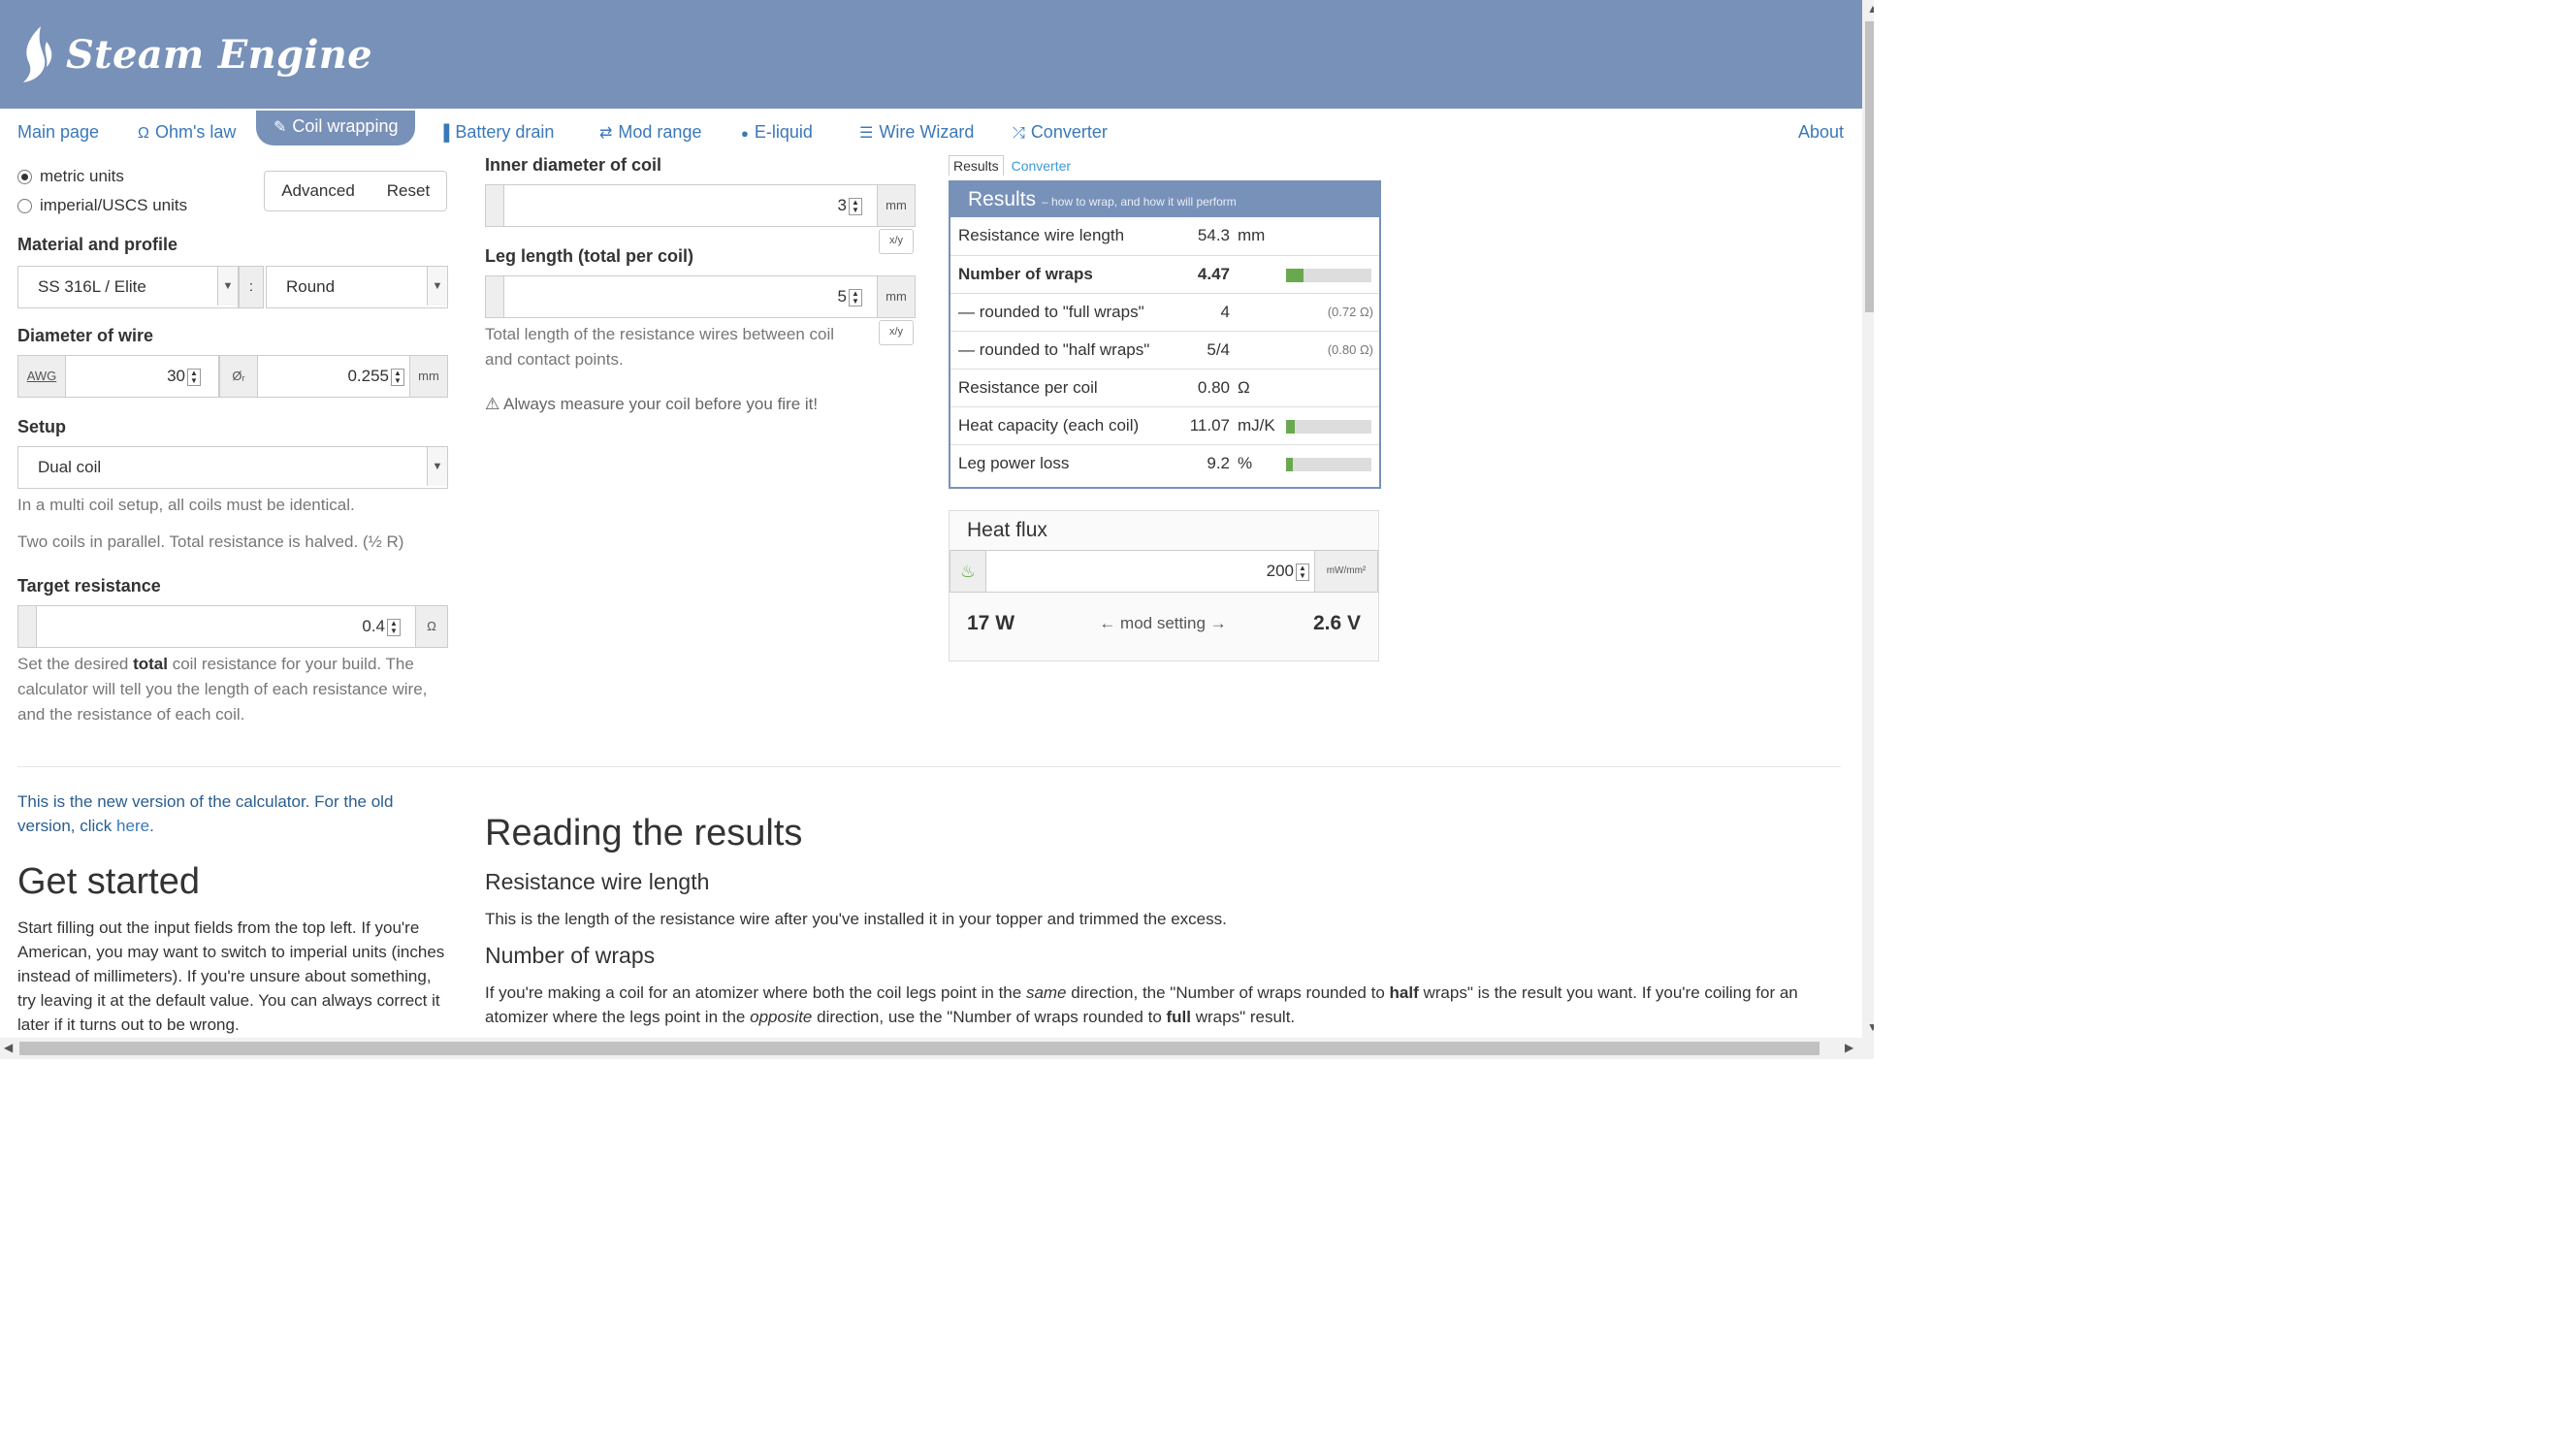 This screenshot has height=1449, width=2576. What do you see at coordinates (597, 881) in the screenshot?
I see `resistance-wire-length-heading: Resistance wire length` at bounding box center [597, 881].